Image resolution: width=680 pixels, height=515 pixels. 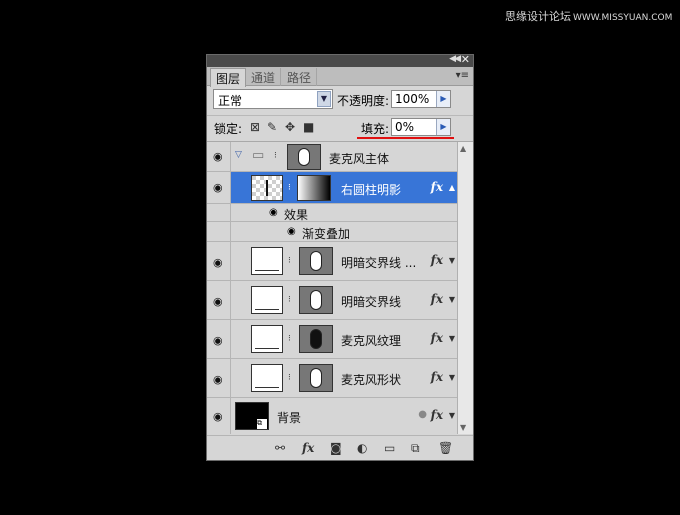 What do you see at coordinates (280, 448) in the screenshot?
I see `link-layers-icon: ⚯` at bounding box center [280, 448].